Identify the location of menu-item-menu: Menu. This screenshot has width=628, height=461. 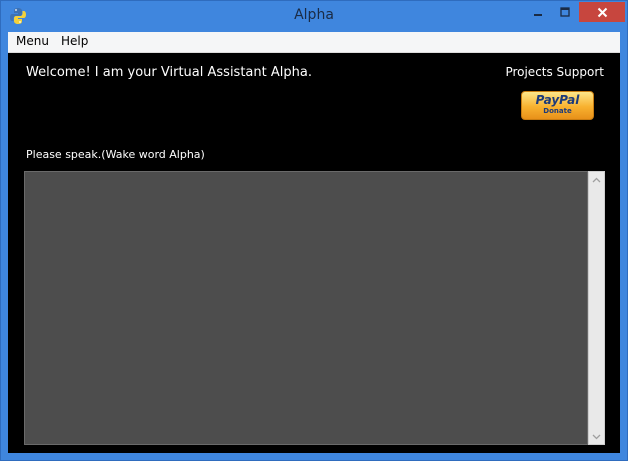
(32, 41).